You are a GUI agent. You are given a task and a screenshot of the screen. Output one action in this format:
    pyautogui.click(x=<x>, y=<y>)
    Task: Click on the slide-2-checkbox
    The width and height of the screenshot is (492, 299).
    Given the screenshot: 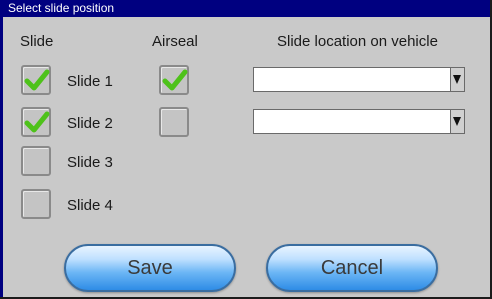 What is the action you would take?
    pyautogui.click(x=36, y=122)
    